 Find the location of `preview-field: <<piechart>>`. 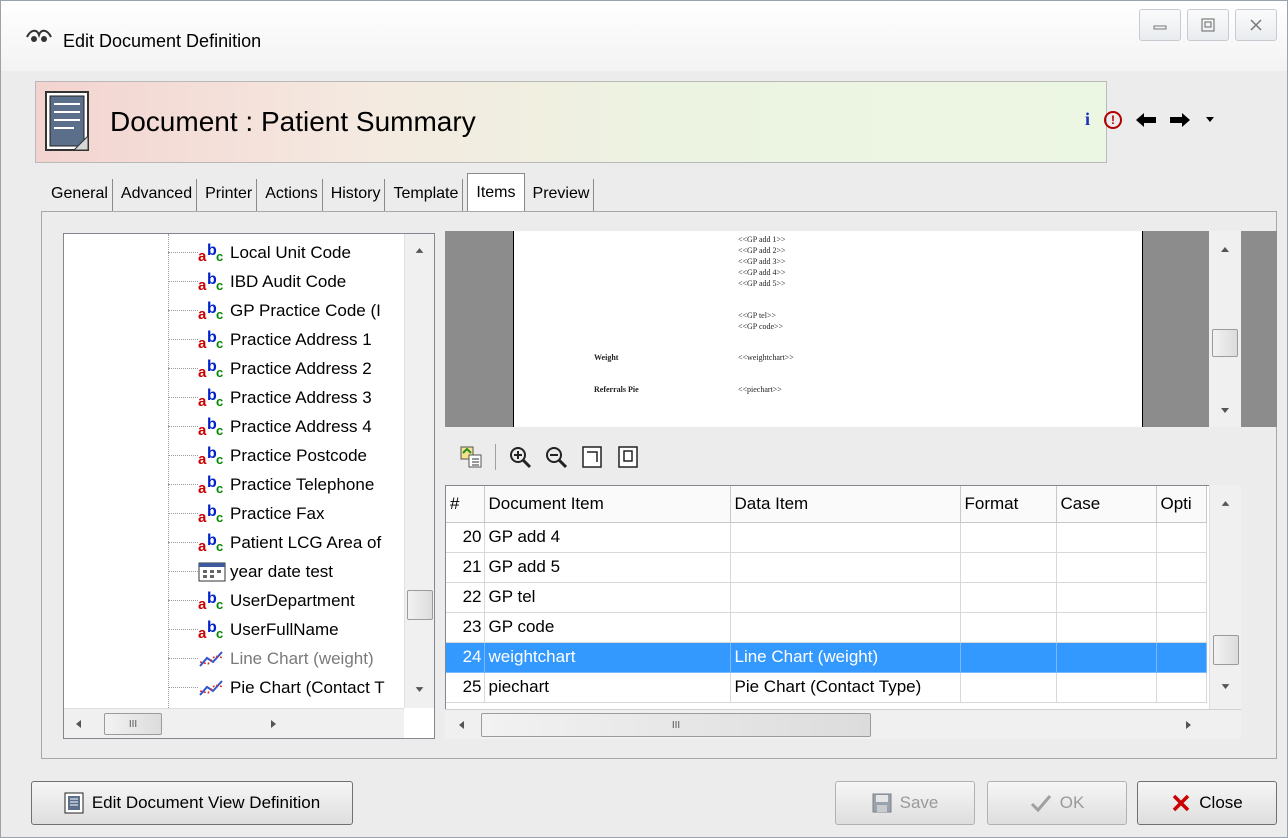

preview-field: <<piechart>> is located at coordinates (760, 389).